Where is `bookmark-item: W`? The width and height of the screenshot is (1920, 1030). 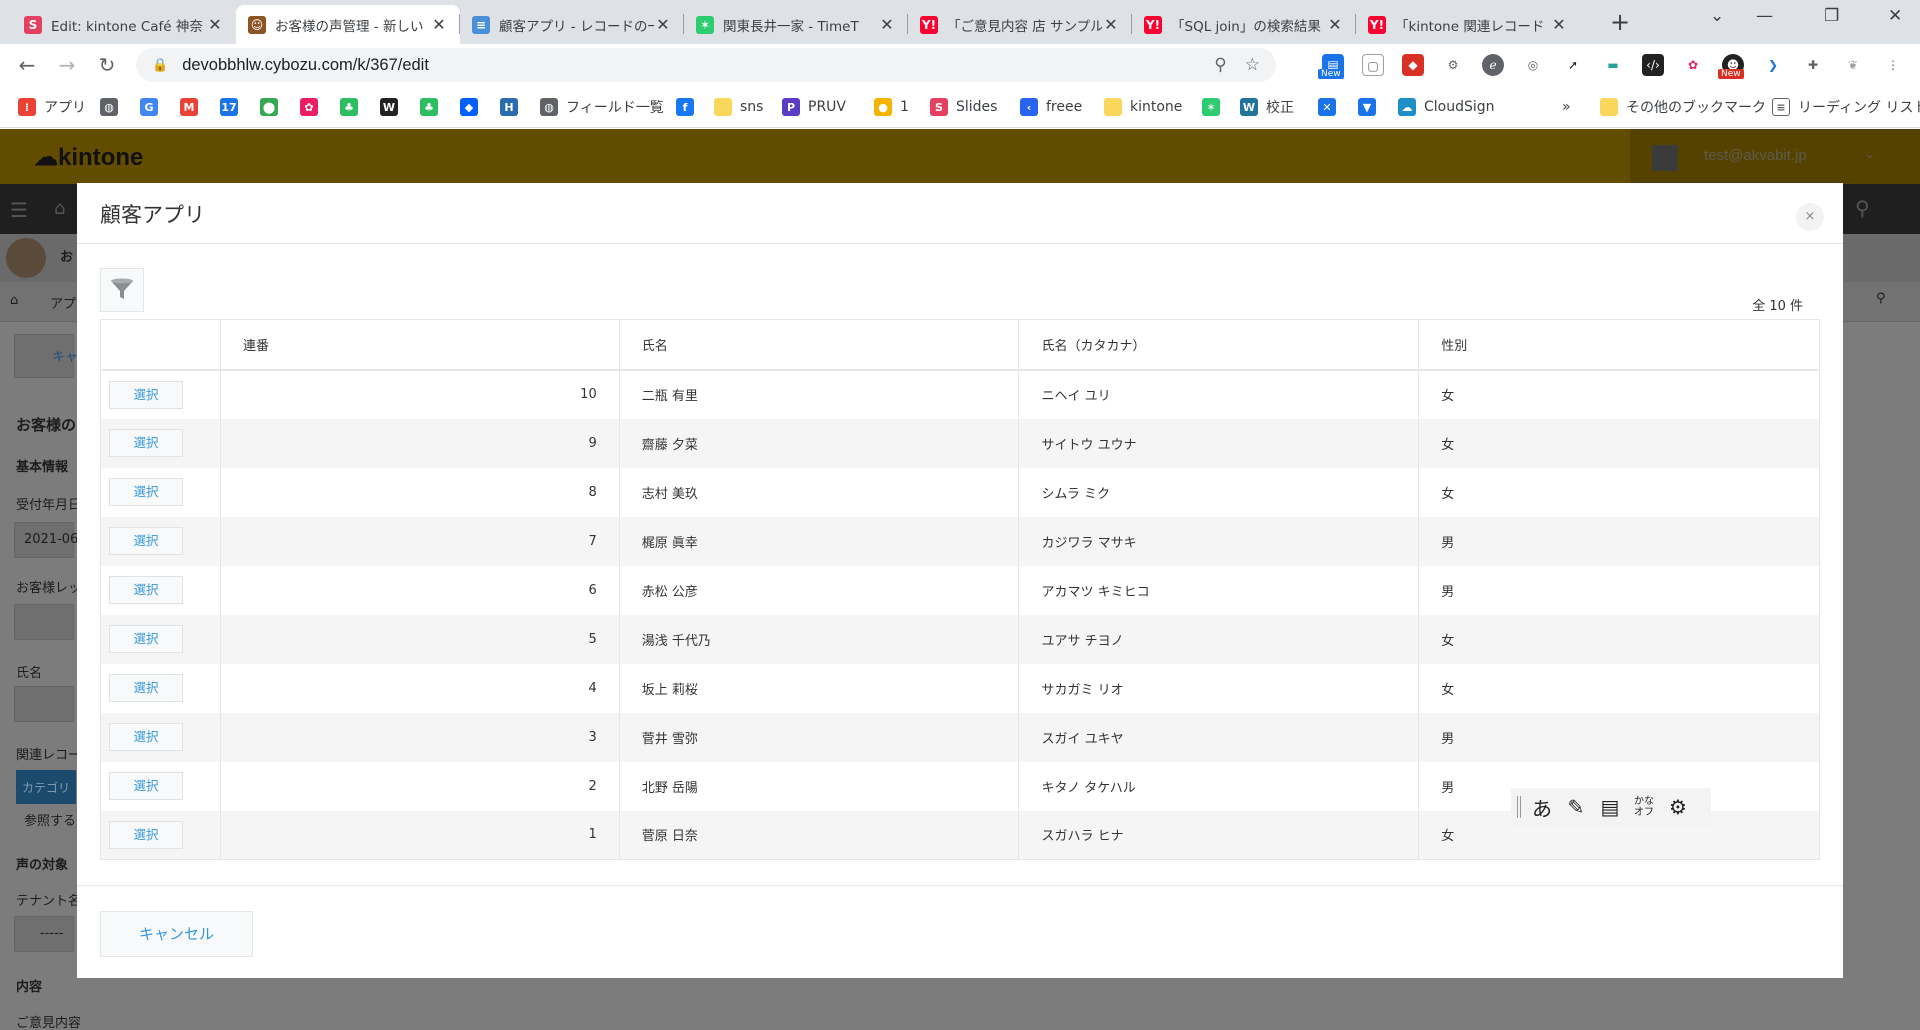
bookmark-item: W is located at coordinates (393, 107).